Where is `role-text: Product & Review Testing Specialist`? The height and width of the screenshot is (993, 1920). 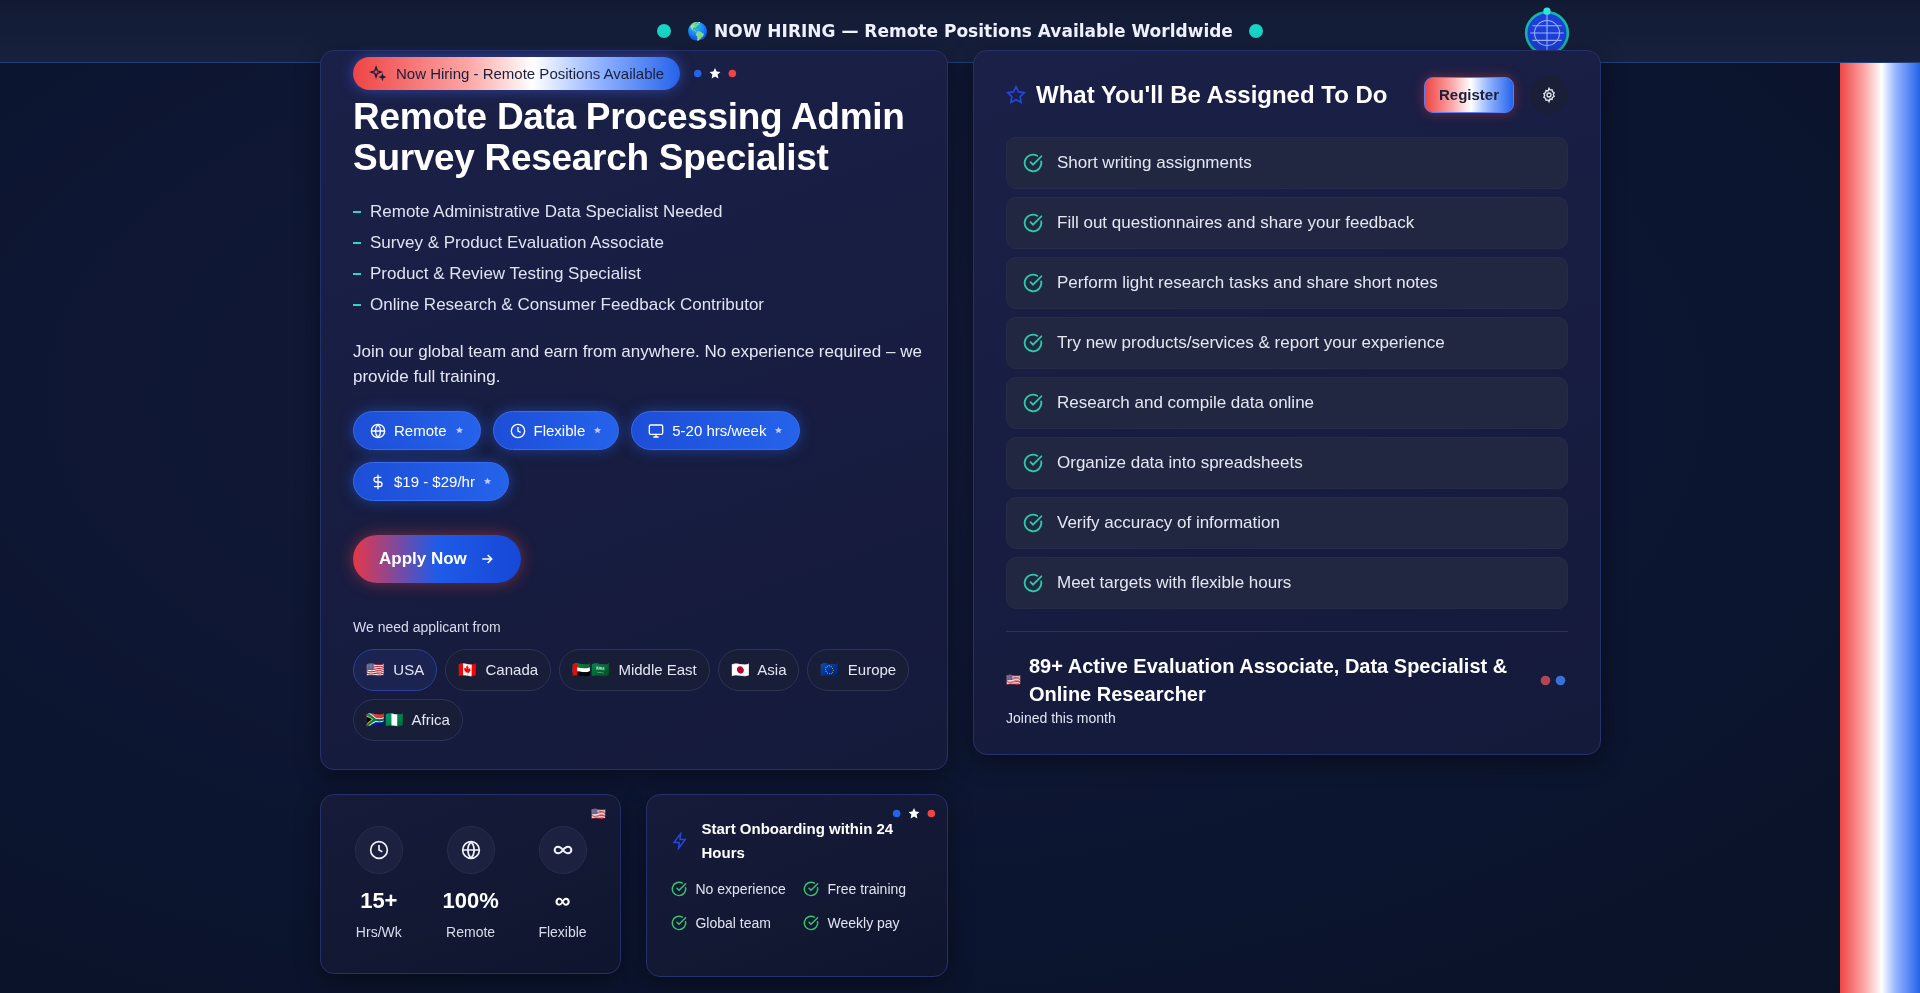
role-text: Product & Review Testing Specialist is located at coordinates (505, 274).